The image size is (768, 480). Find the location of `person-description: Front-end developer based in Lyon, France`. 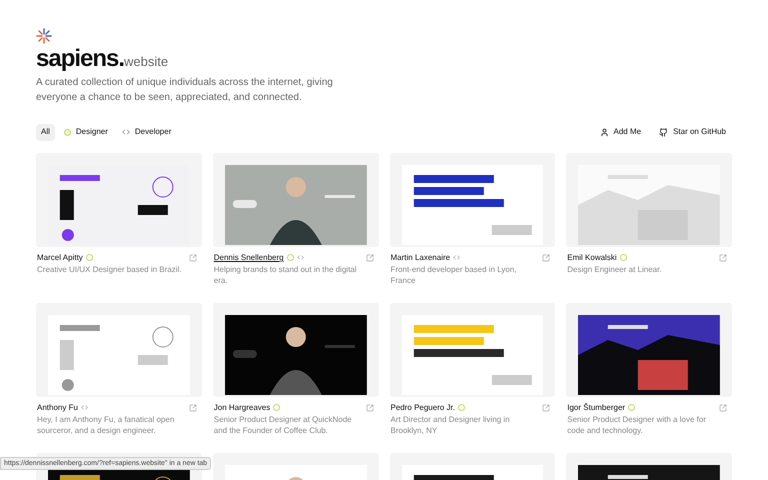

person-description: Front-end developer based in Lyon, France is located at coordinates (454, 275).